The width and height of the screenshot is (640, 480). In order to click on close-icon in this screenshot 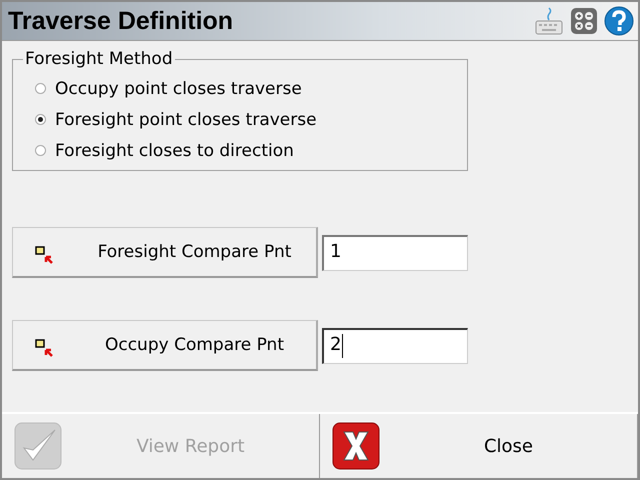, I will do `click(356, 446)`.